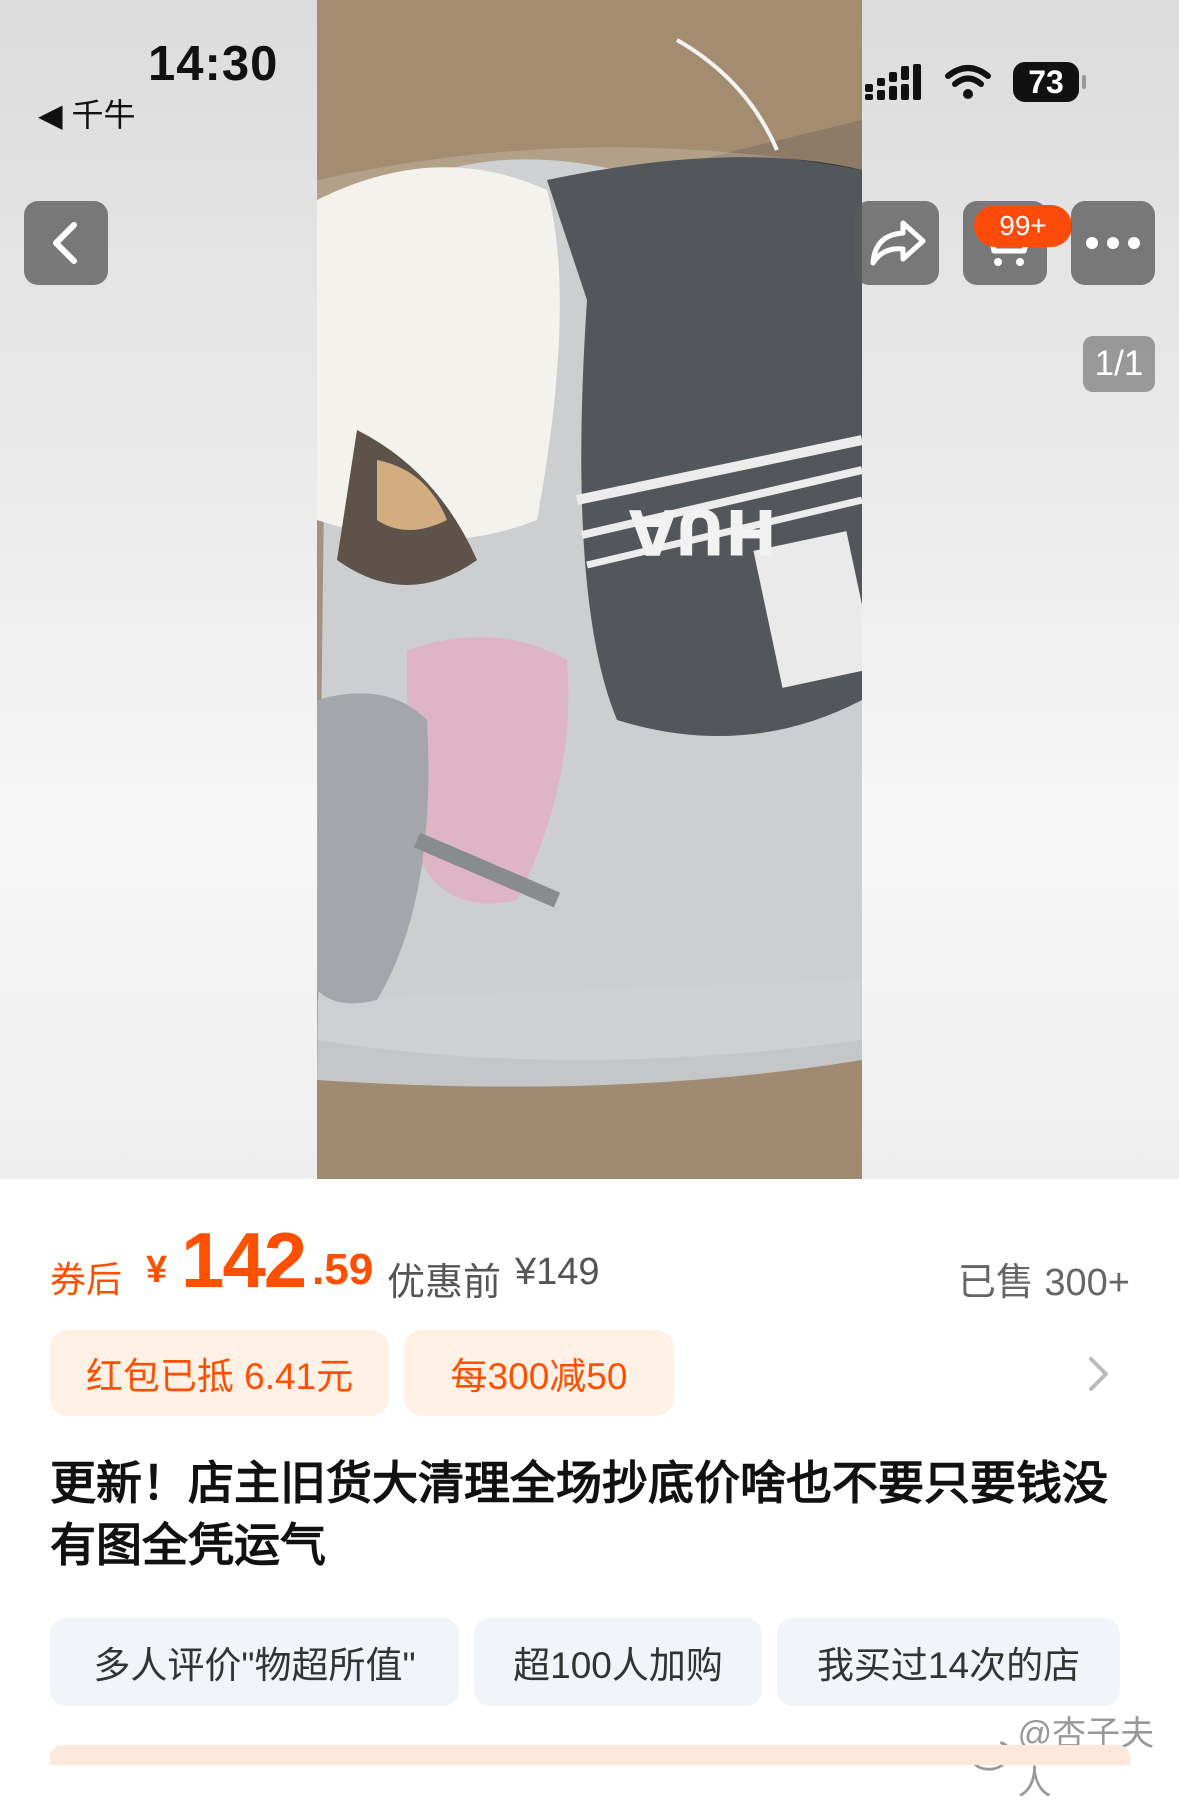  What do you see at coordinates (893, 82) in the screenshot?
I see `signal-icon` at bounding box center [893, 82].